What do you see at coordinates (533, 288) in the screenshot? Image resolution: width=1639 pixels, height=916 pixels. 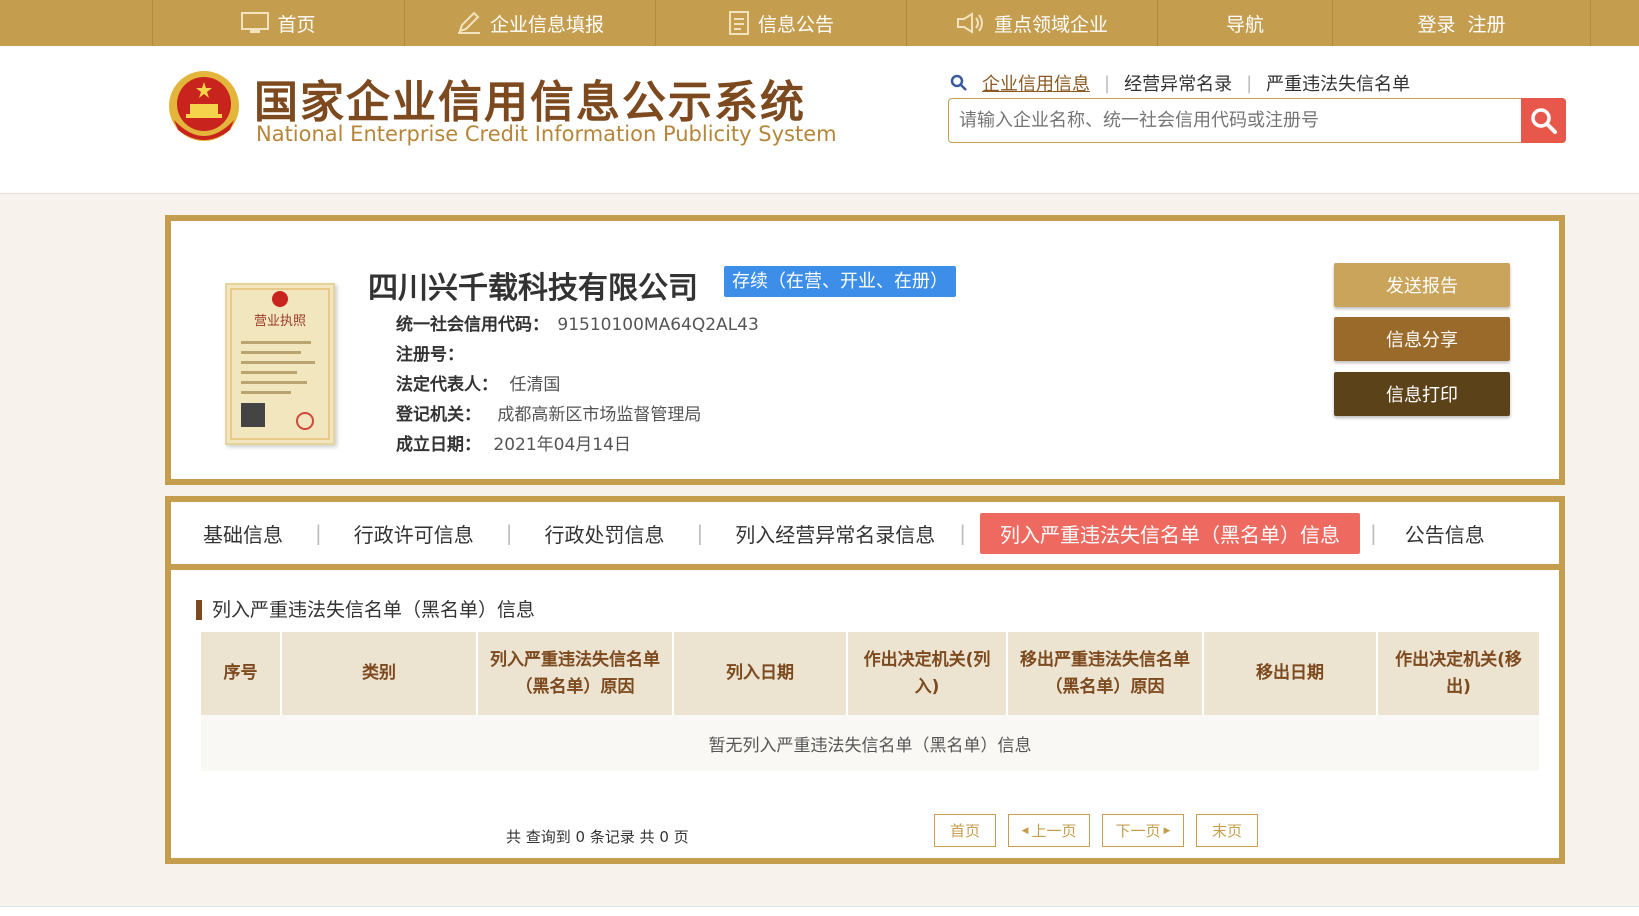 I see `company-name: 四川兴千载科技有限公司` at bounding box center [533, 288].